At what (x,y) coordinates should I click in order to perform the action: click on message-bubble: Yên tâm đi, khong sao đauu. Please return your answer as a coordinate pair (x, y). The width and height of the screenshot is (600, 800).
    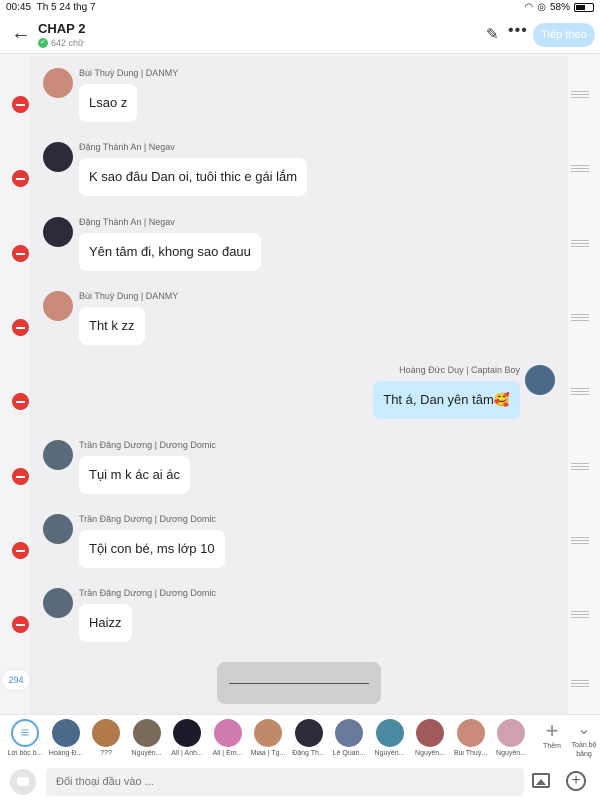
    Looking at the image, I should click on (170, 251).